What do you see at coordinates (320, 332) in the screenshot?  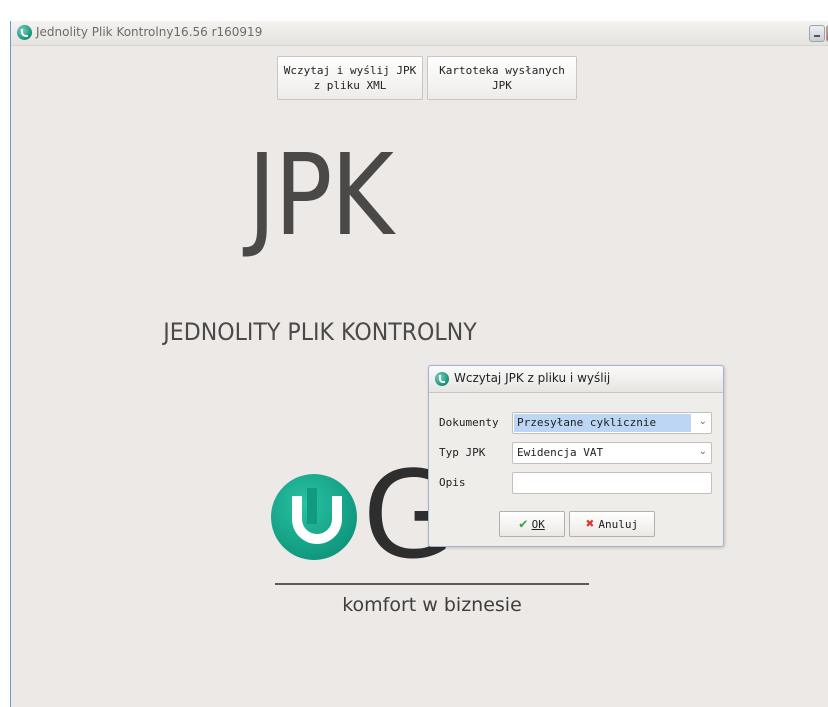 I see `jpk-banner-subtitle: JEDNOLITY PLIK KONTROLNY` at bounding box center [320, 332].